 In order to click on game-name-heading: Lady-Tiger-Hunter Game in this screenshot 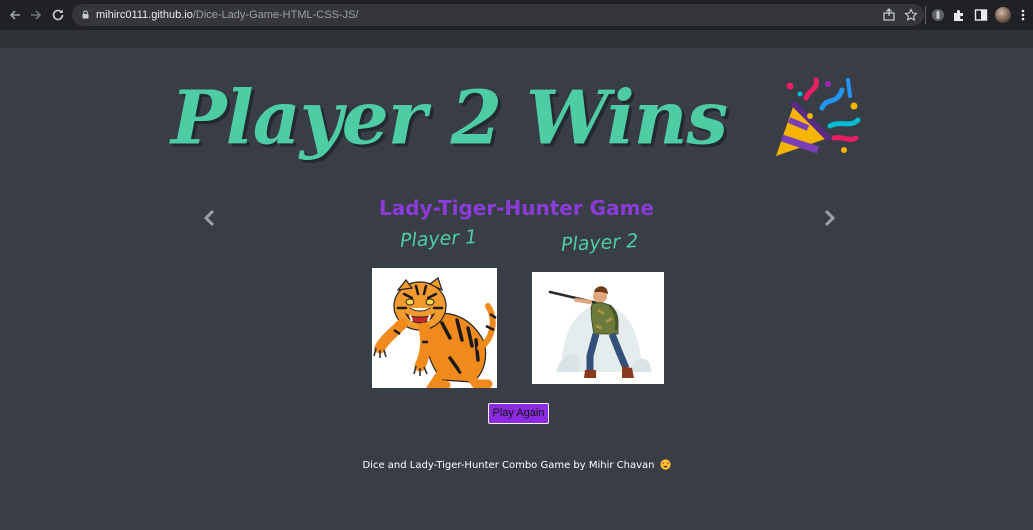, I will do `click(516, 208)`.